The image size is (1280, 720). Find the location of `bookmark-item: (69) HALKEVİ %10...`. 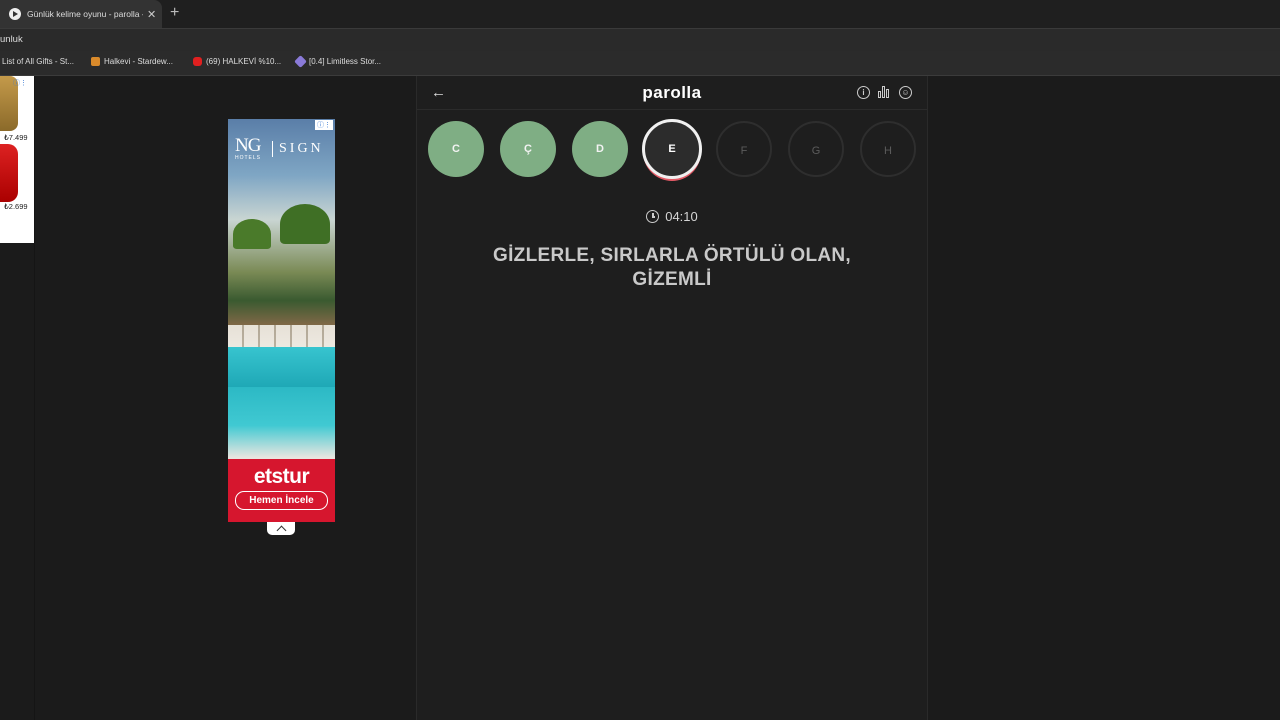

bookmark-item: (69) HALKEVİ %10... is located at coordinates (237, 61).